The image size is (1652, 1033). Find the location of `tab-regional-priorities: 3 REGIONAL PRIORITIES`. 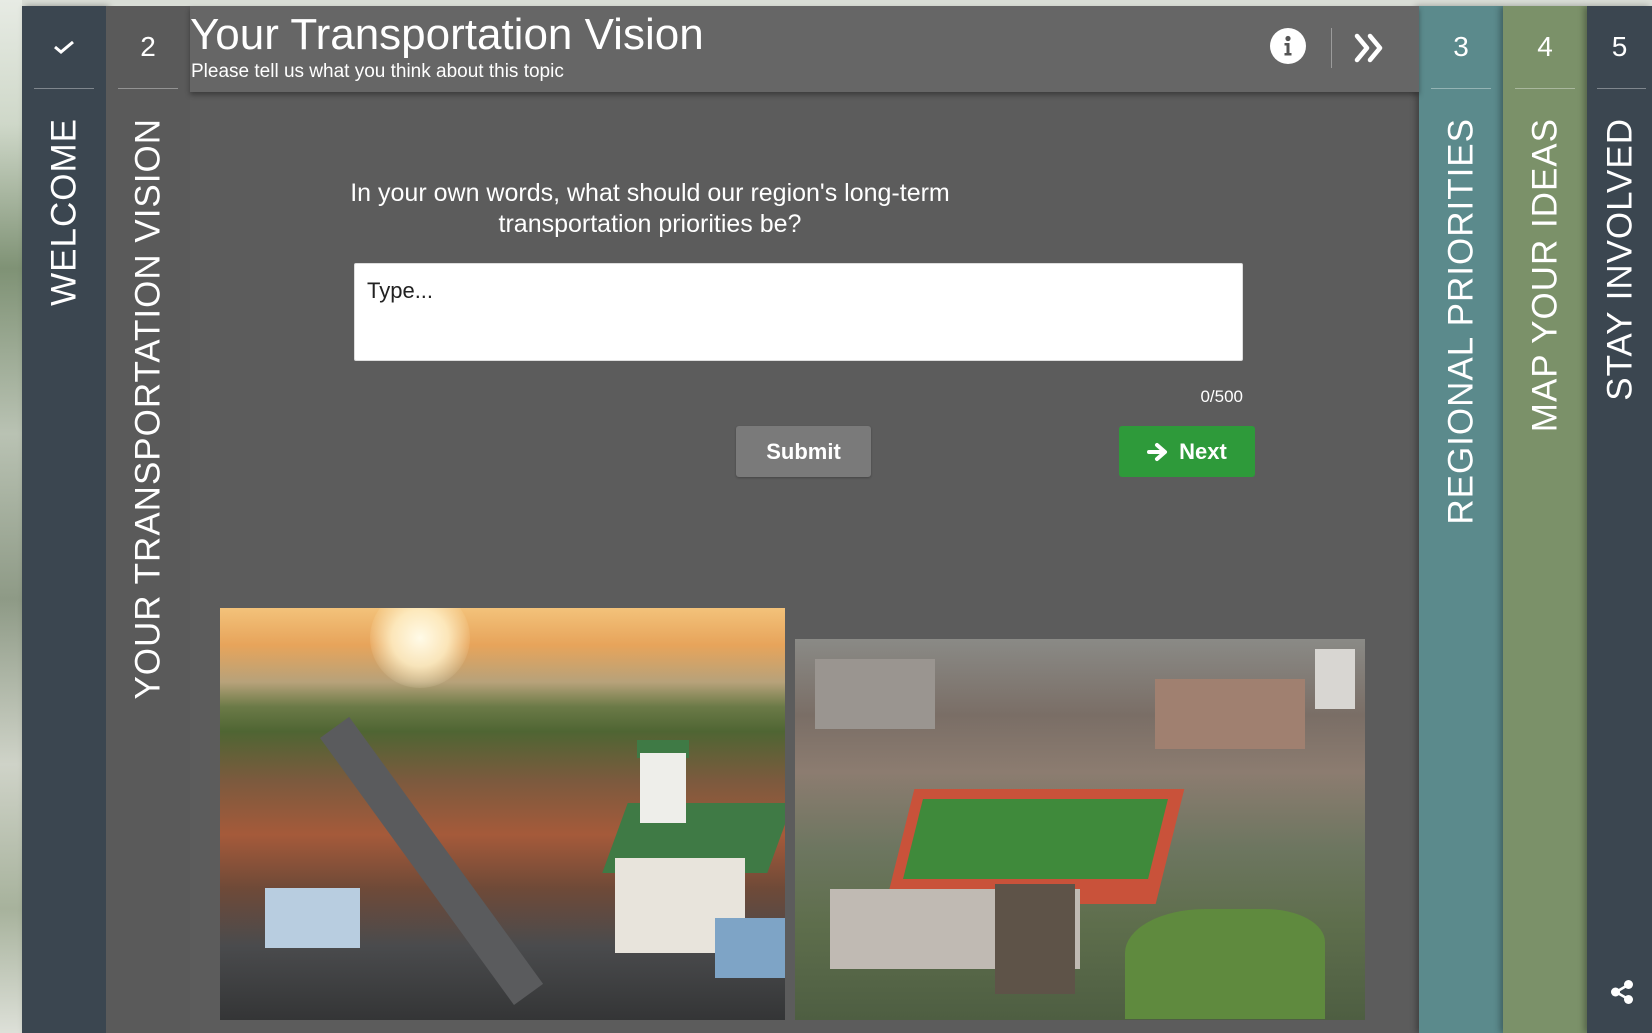

tab-regional-priorities: 3 REGIONAL PRIORITIES is located at coordinates (1461, 519).